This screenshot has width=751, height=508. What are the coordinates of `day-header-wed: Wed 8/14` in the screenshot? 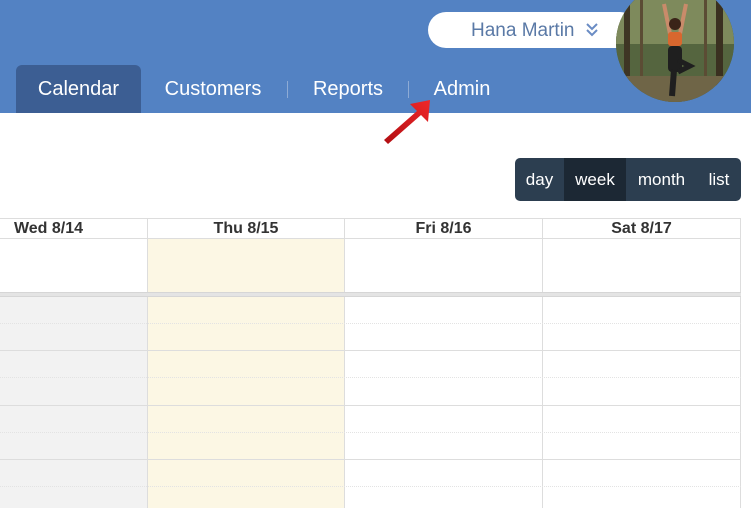 It's located at (74, 228).